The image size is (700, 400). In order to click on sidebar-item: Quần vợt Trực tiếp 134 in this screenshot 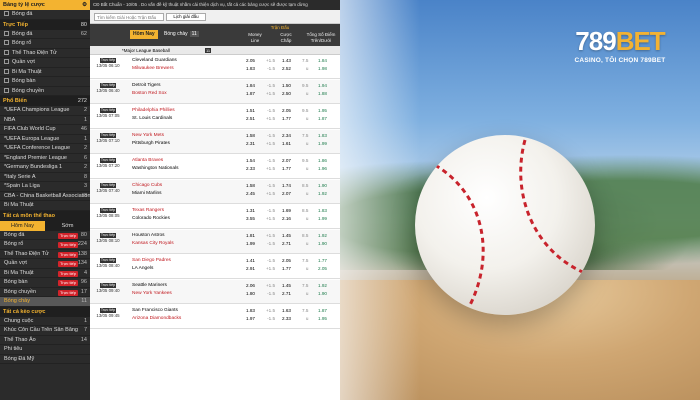, I will do `click(45, 264)`.